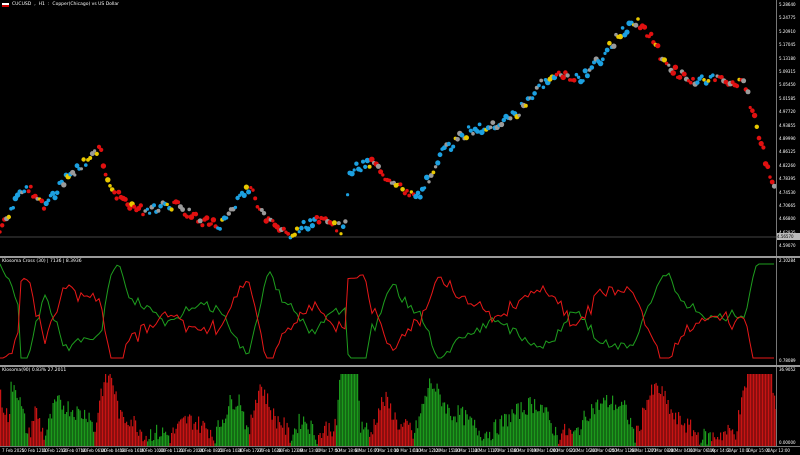 The width and height of the screenshot is (800, 455). Describe the element at coordinates (788, 406) in the screenshot. I see `histogram-scale: 36.9052 0.00000` at that location.